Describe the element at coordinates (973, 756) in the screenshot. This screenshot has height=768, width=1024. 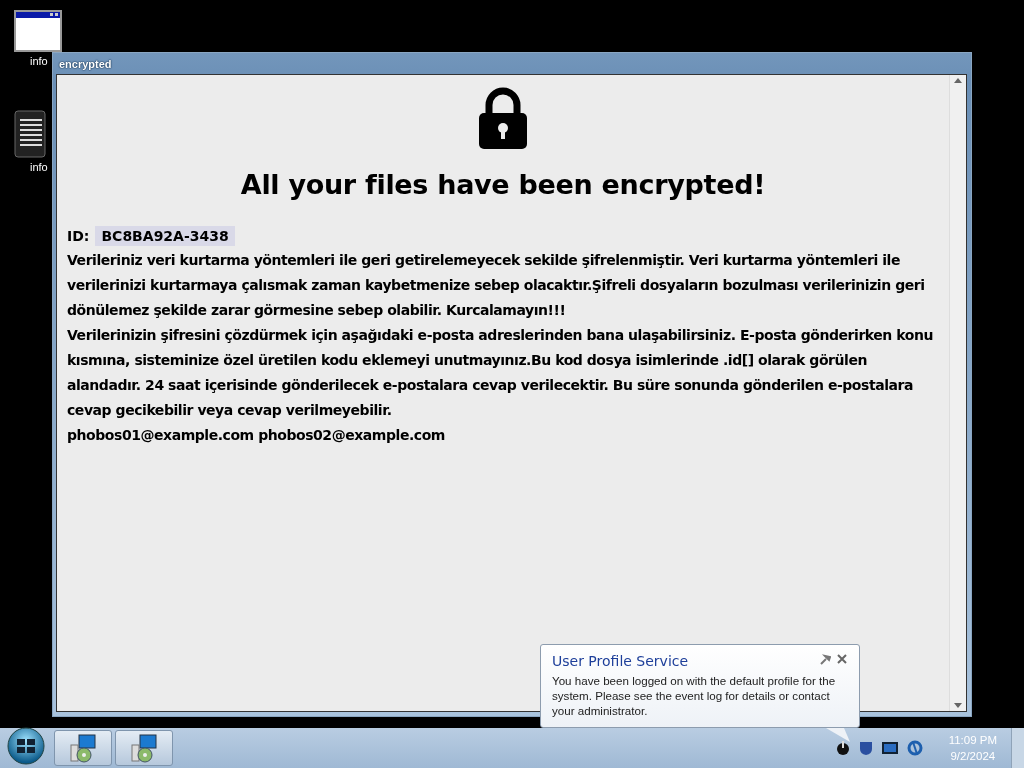
I see `clock-date: 9/2/2024` at that location.